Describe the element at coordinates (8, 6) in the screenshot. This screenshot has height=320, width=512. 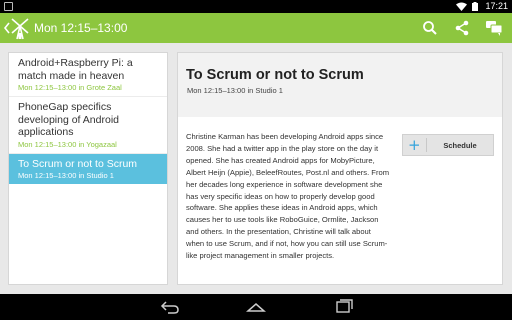
I see `notification-icon` at that location.